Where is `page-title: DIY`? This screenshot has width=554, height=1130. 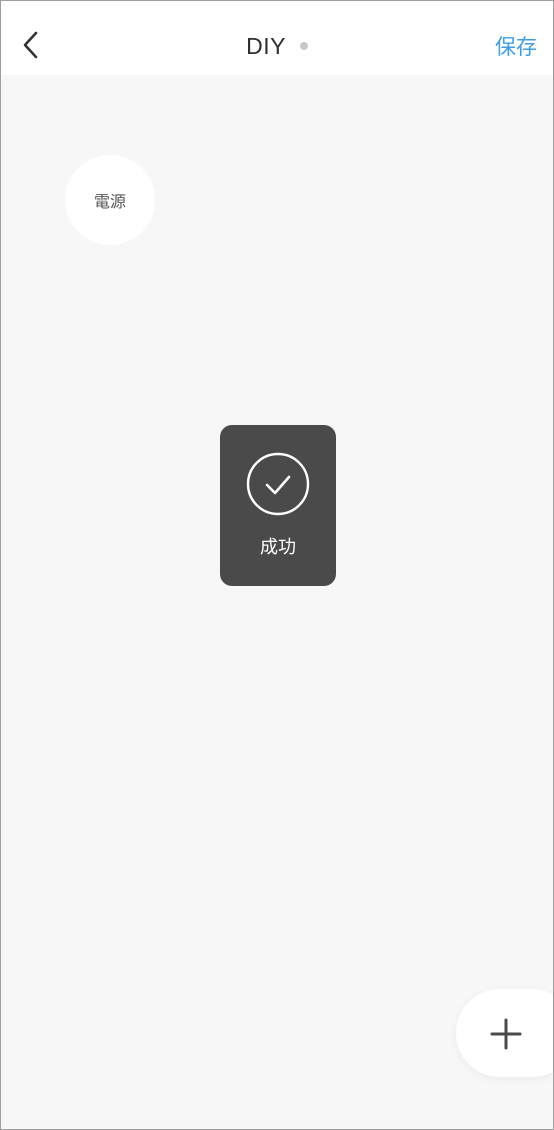 page-title: DIY is located at coordinates (266, 45).